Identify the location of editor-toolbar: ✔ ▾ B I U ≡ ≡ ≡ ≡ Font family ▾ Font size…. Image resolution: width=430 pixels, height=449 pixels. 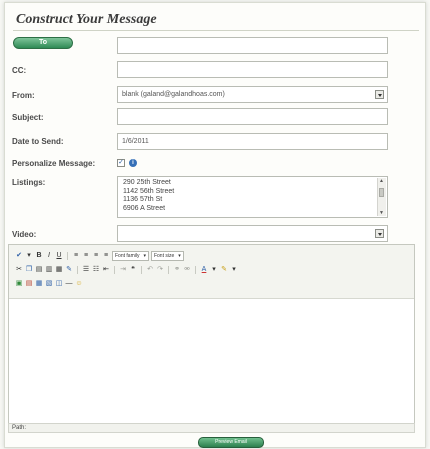
(211, 272).